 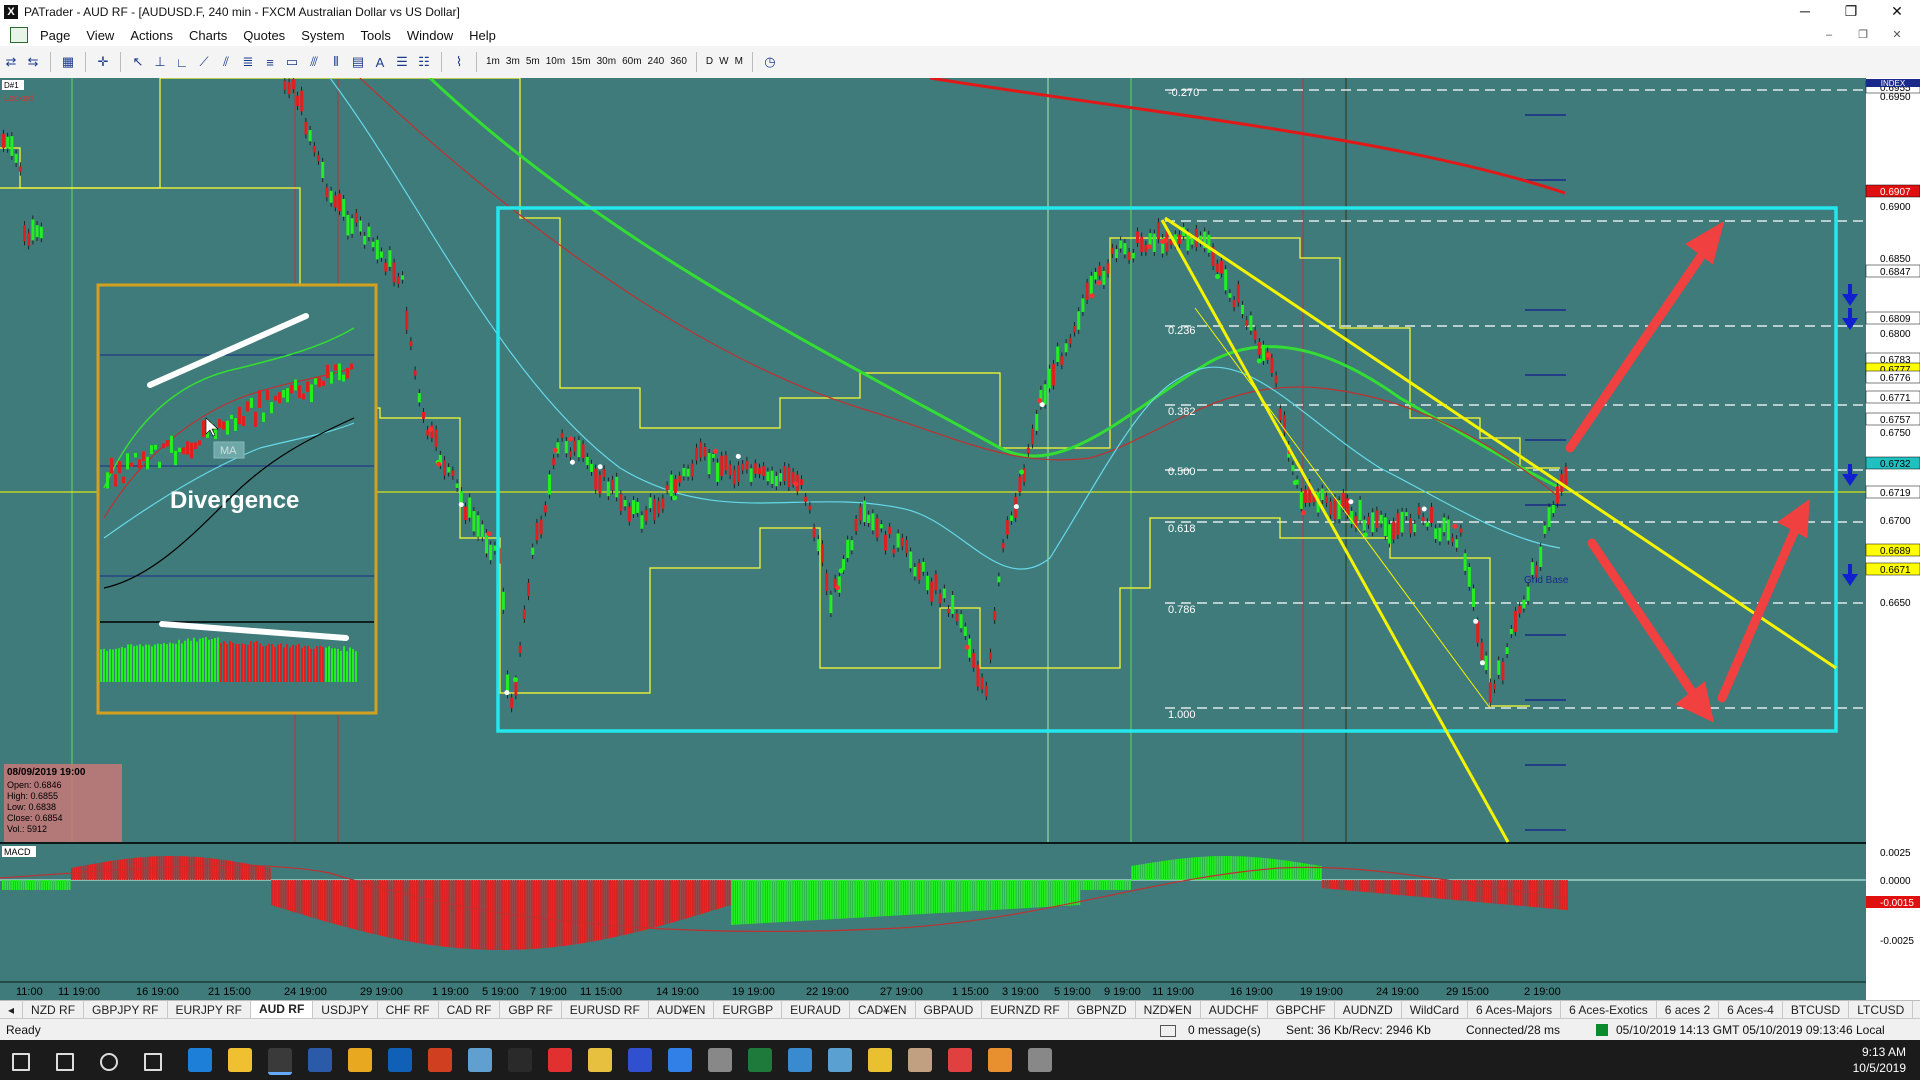 I want to click on tab-gbpchf: GBPCHF, so click(x=1301, y=1010).